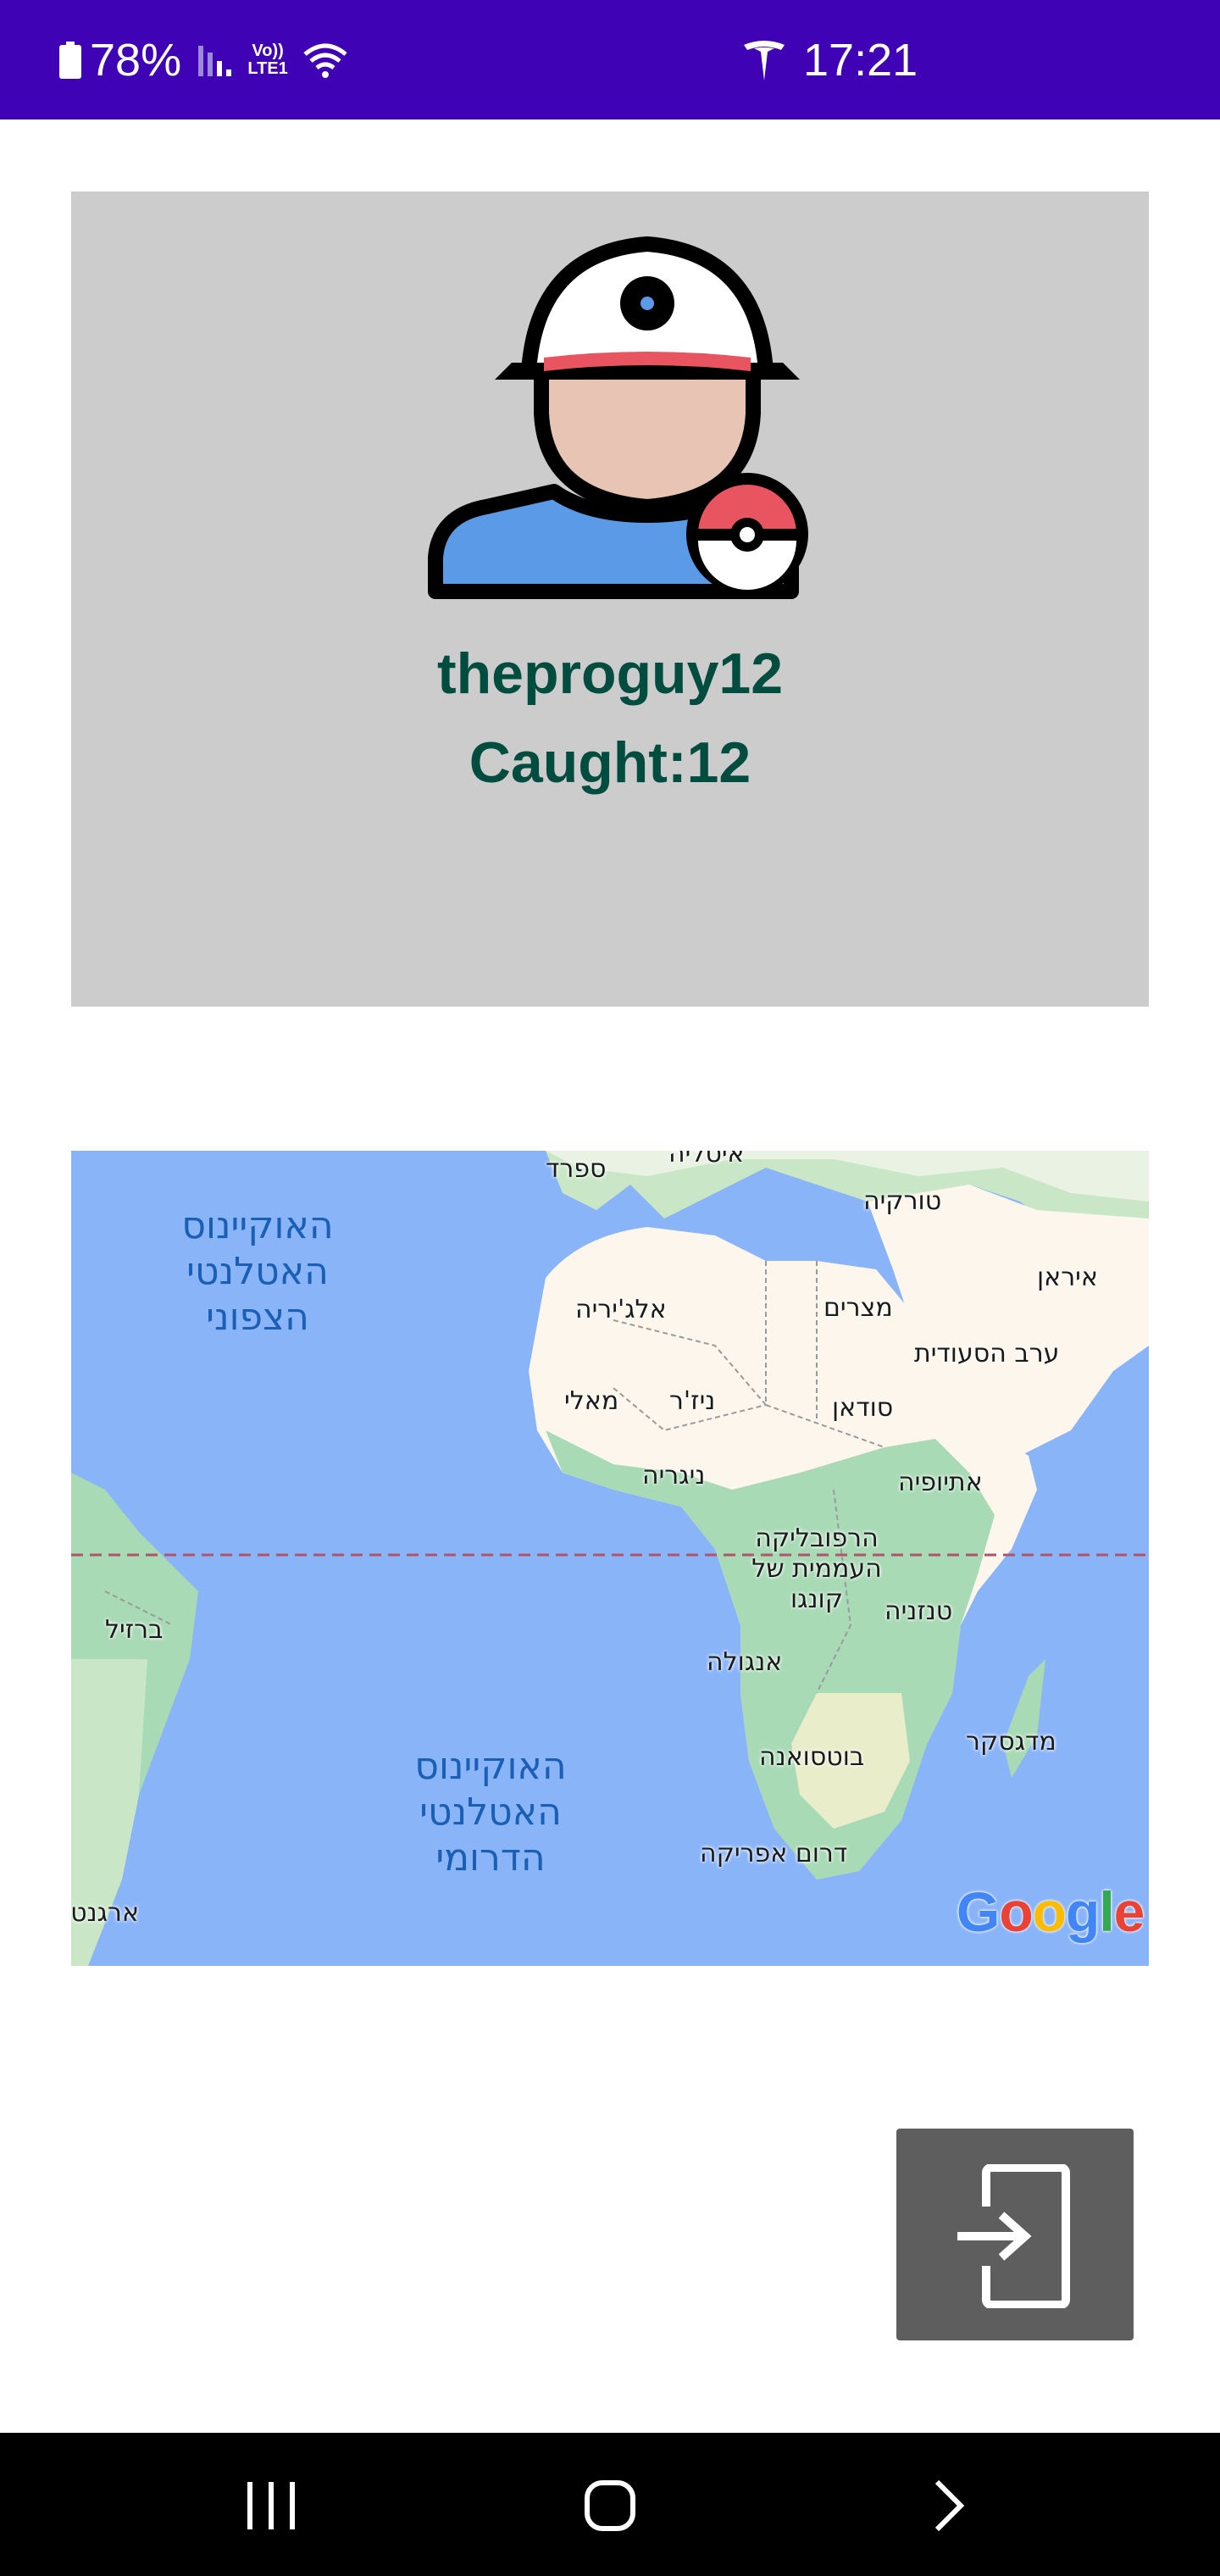  What do you see at coordinates (105, 1913) in the screenshot?
I see `map-label-argentina: ארגנטינה` at bounding box center [105, 1913].